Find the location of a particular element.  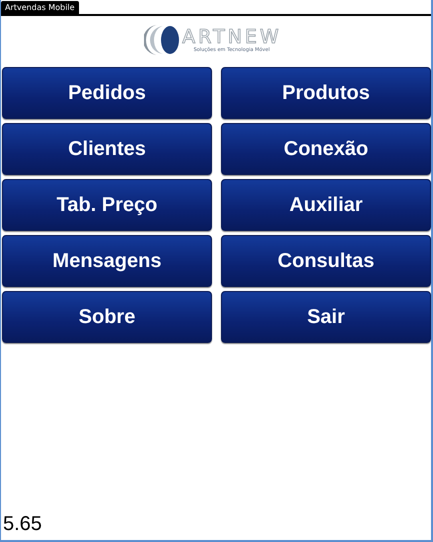

menu-button: Mensagens is located at coordinates (107, 261).